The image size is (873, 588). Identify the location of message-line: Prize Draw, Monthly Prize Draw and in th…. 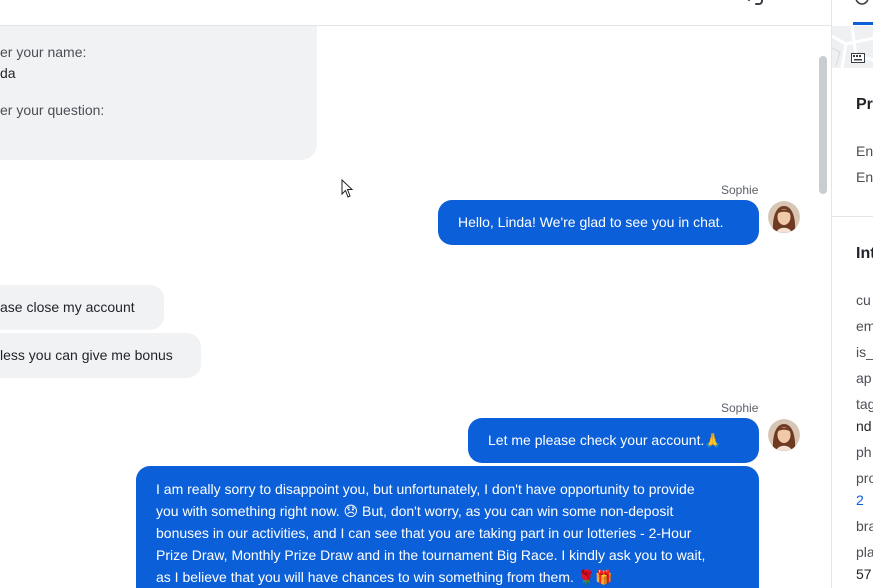
(431, 555).